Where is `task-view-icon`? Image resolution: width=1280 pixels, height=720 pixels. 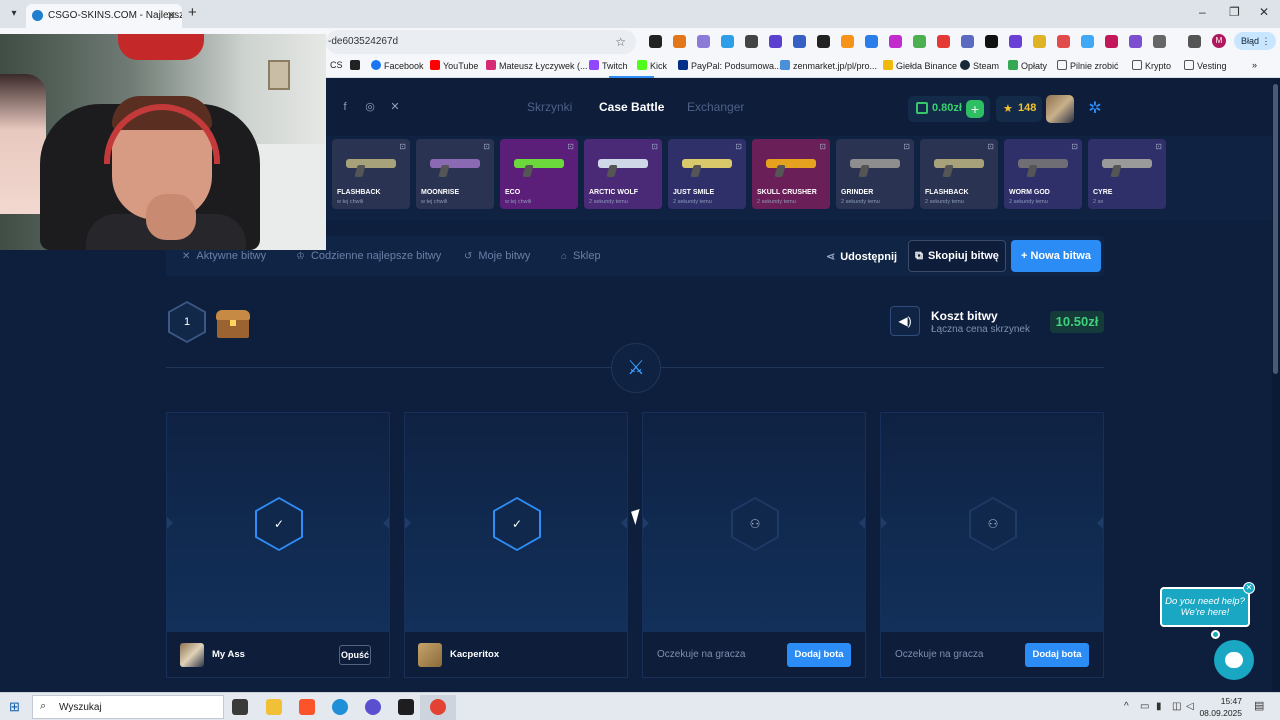 task-view-icon is located at coordinates (240, 707).